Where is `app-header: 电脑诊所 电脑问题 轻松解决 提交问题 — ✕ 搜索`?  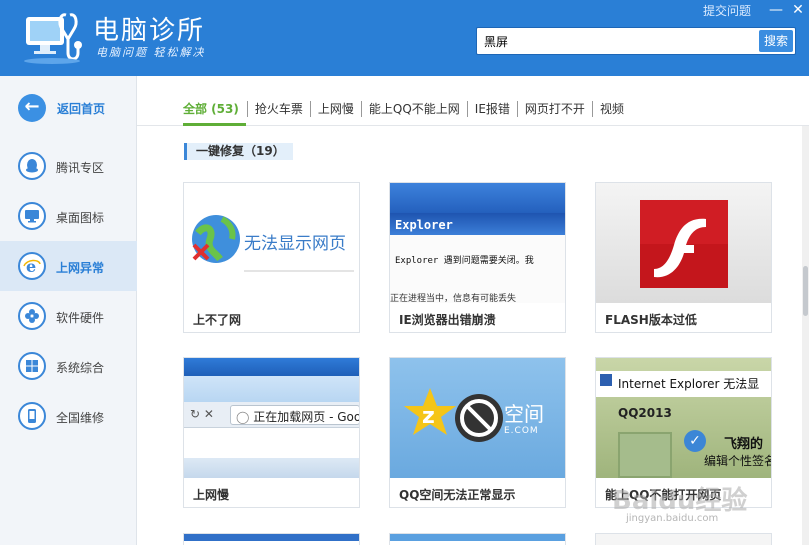
app-header: 电脑诊所 电脑问题 轻松解决 提交问题 — ✕ 搜索 is located at coordinates (404, 38).